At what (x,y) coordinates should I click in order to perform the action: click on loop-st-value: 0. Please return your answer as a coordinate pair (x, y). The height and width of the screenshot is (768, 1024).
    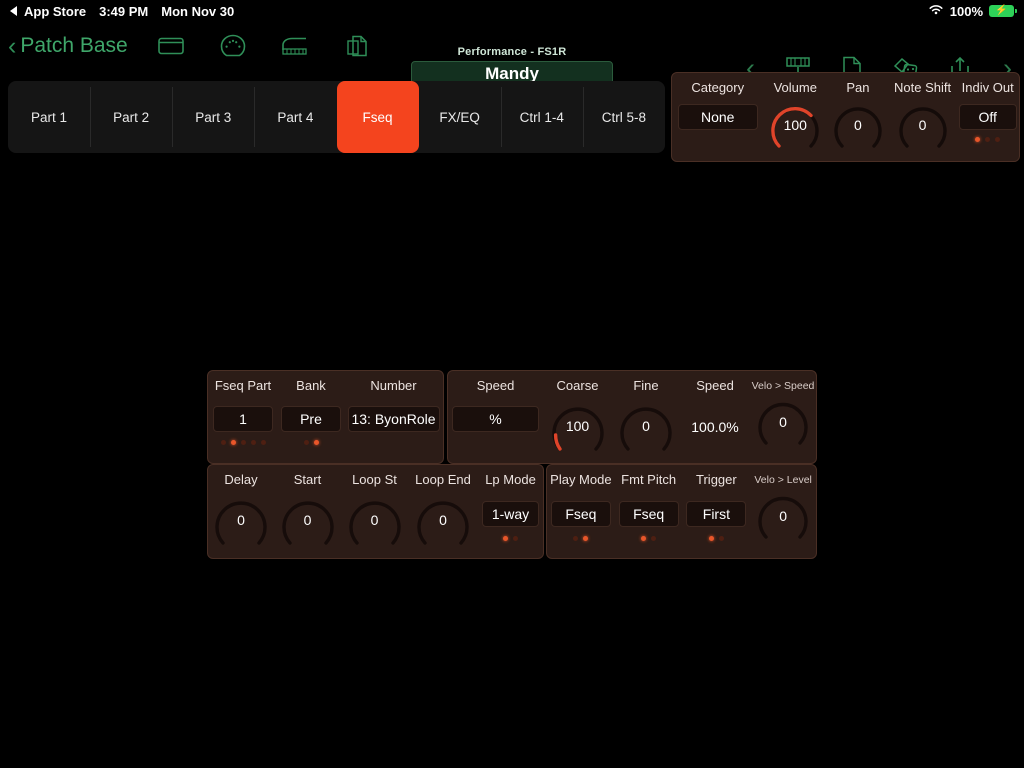
    Looking at the image, I should click on (374, 520).